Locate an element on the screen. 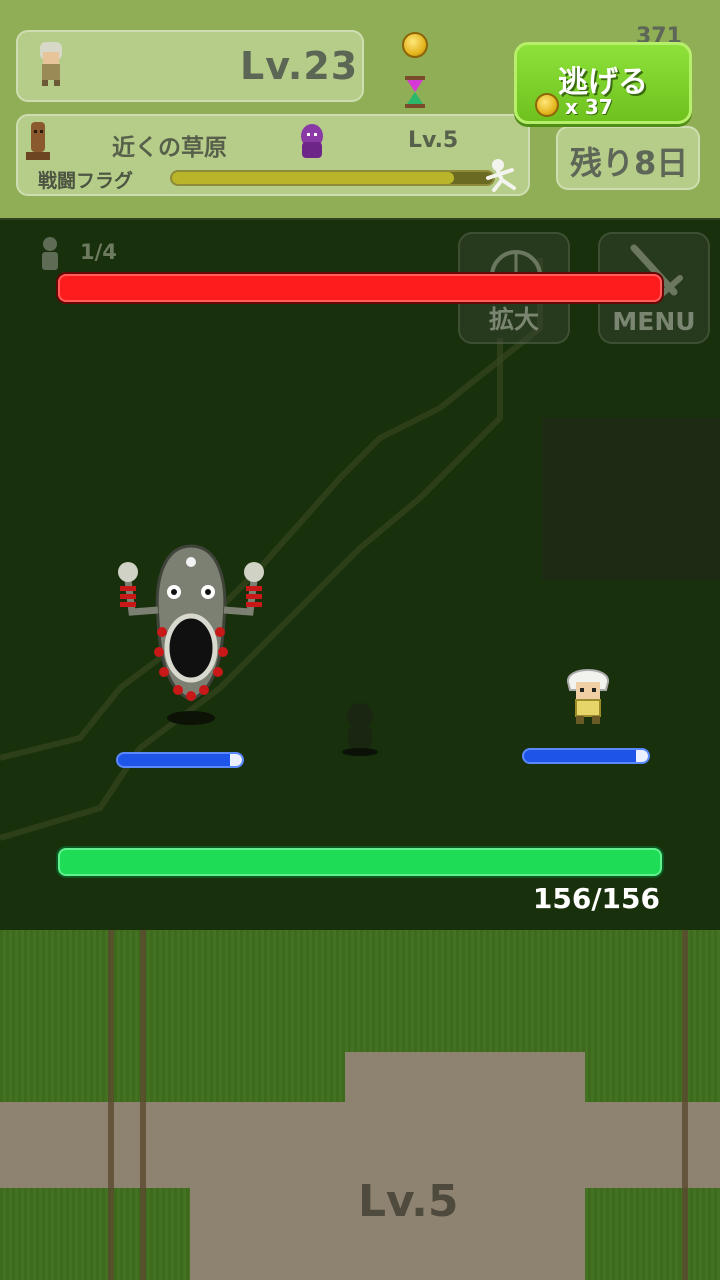  enemy-monster is located at coordinates (191, 635).